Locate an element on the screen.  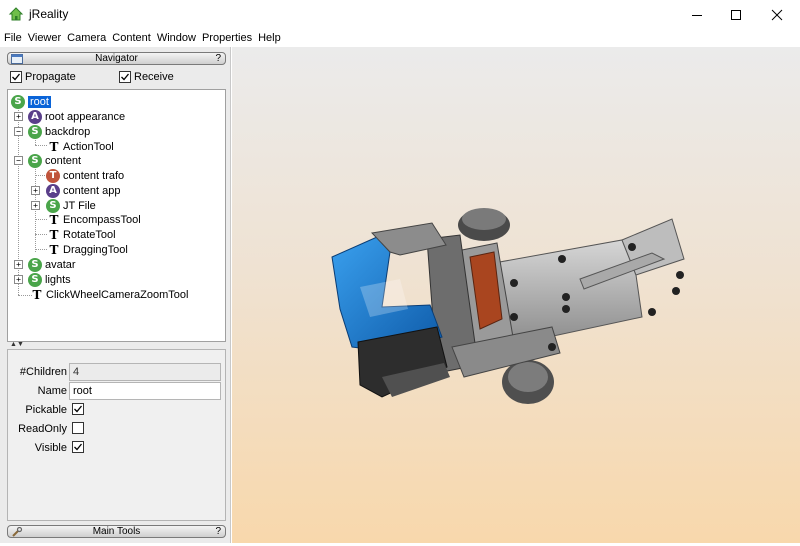
tree-node-label: content app is located at coordinates (92, 190).